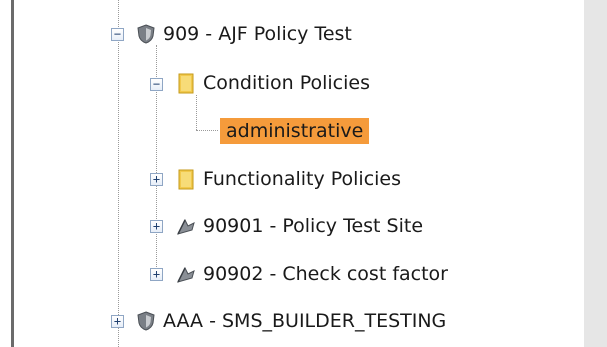 The image size is (607, 347). I want to click on node-label: 909 - AJF Policy Test, so click(257, 34).